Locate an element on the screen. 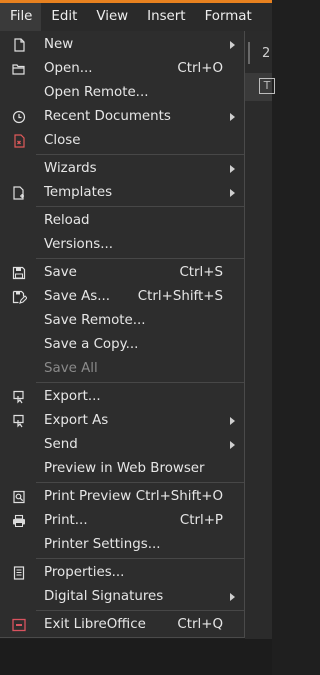 The height and width of the screenshot is (675, 320). shortcut-label: Ctrl+Shift+O is located at coordinates (179, 496).